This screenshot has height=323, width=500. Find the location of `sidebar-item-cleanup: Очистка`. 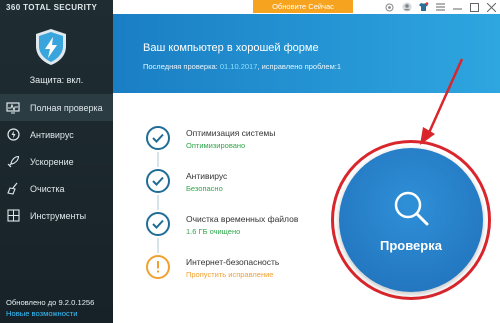

sidebar-item-cleanup: Очистка is located at coordinates (56, 188).